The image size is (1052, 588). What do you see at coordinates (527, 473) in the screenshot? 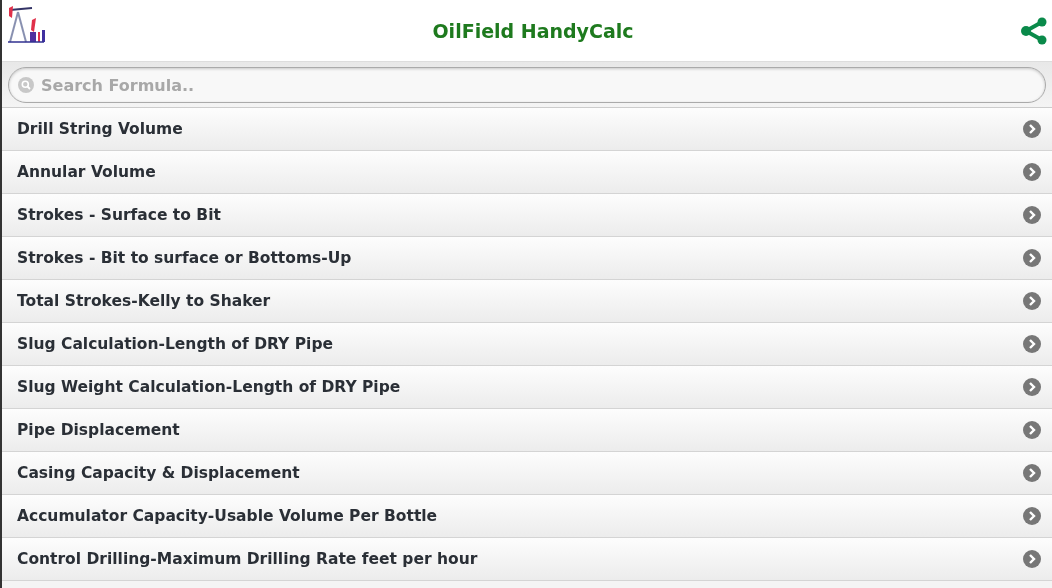
I see `formula-list-item: Casing Capacity & Displacement` at bounding box center [527, 473].